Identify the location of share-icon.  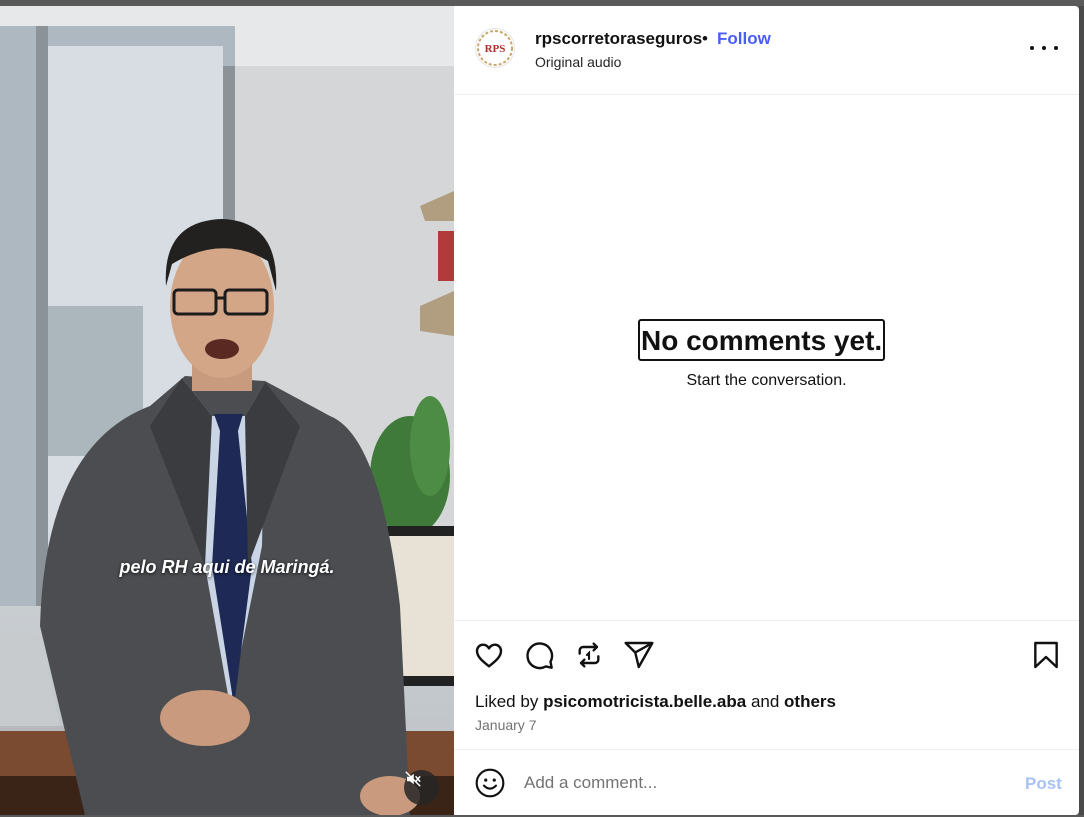
(639, 655).